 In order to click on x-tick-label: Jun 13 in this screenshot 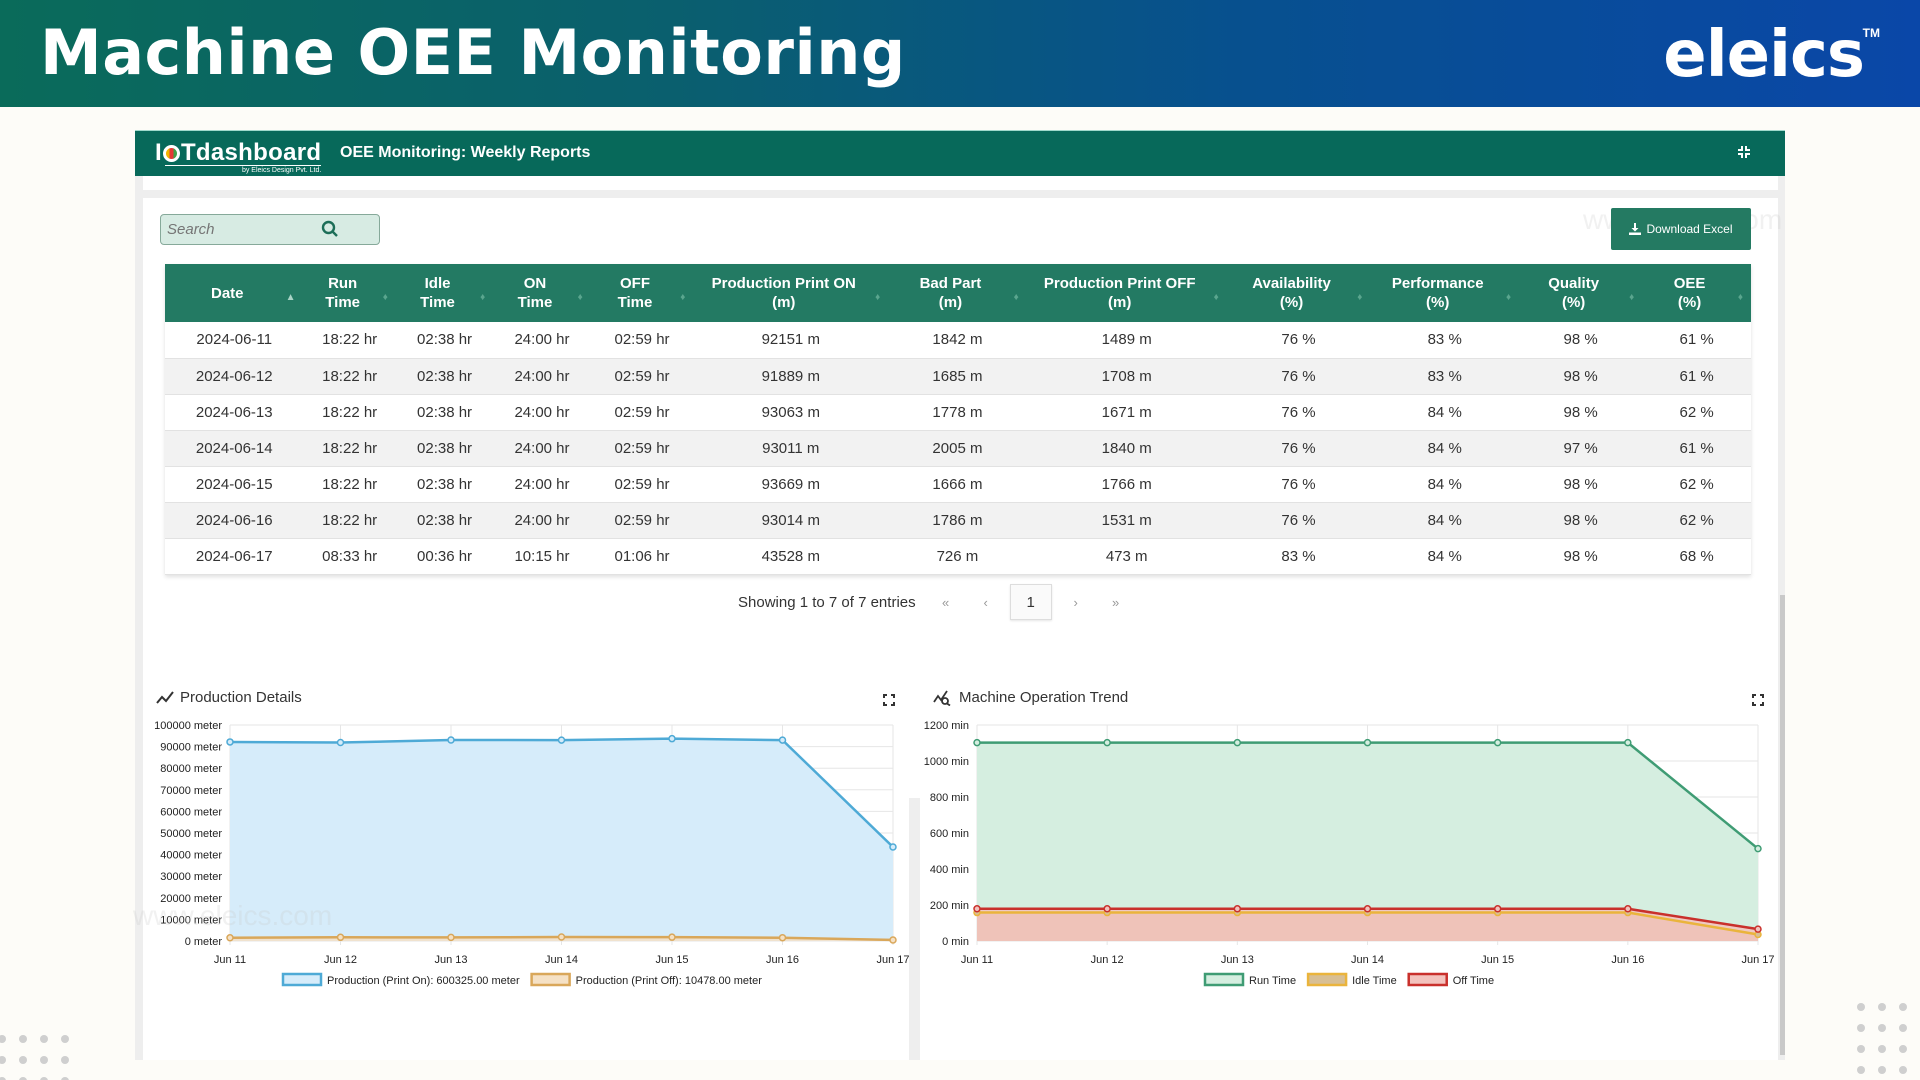, I will do `click(1237, 960)`.